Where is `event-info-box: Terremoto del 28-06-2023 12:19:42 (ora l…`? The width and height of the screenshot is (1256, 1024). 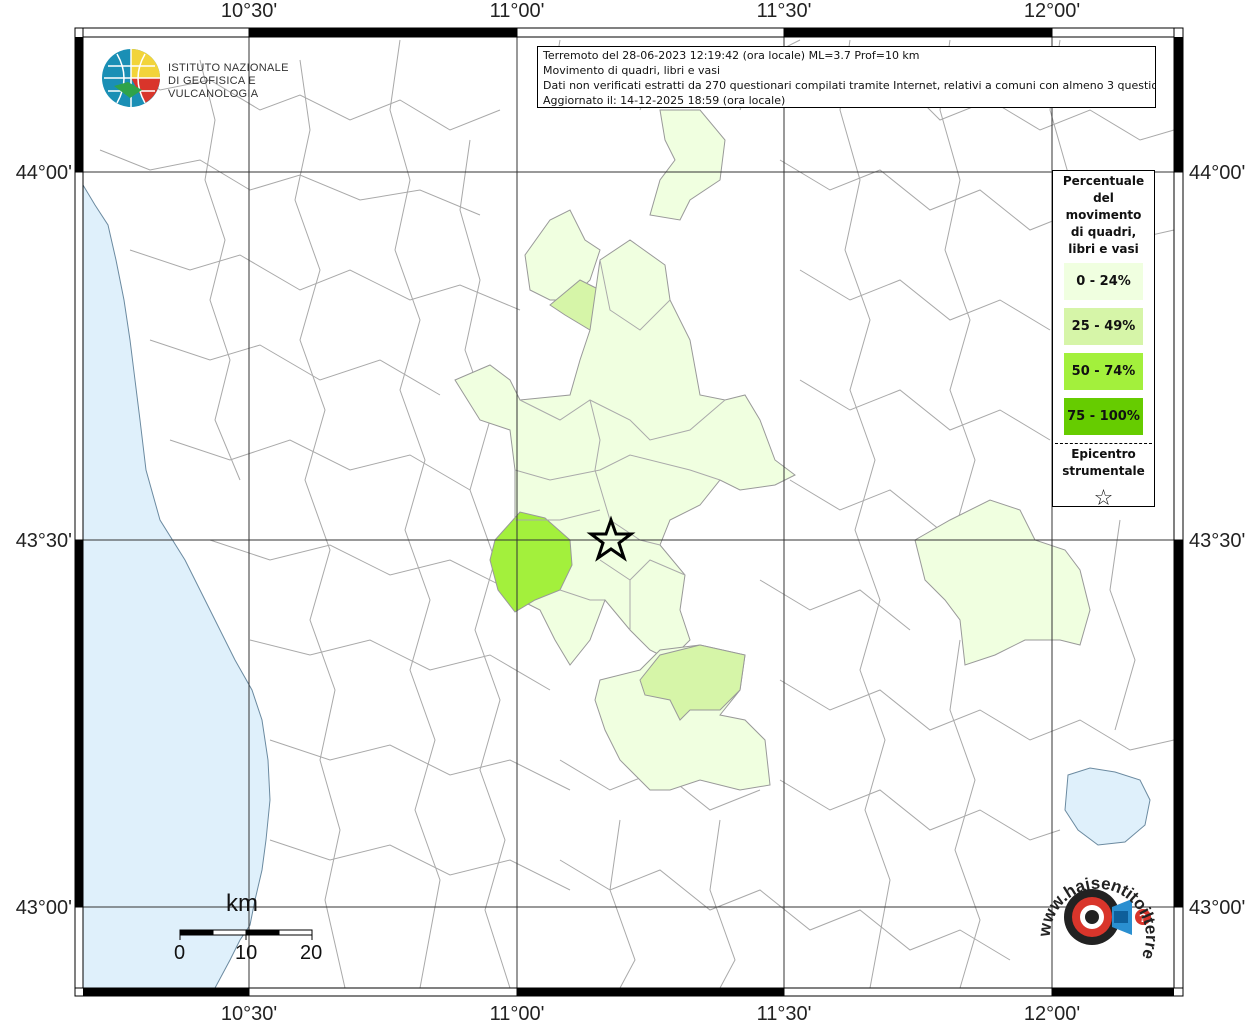 event-info-box: Terremoto del 28-06-2023 12:19:42 (ora l… is located at coordinates (846, 77).